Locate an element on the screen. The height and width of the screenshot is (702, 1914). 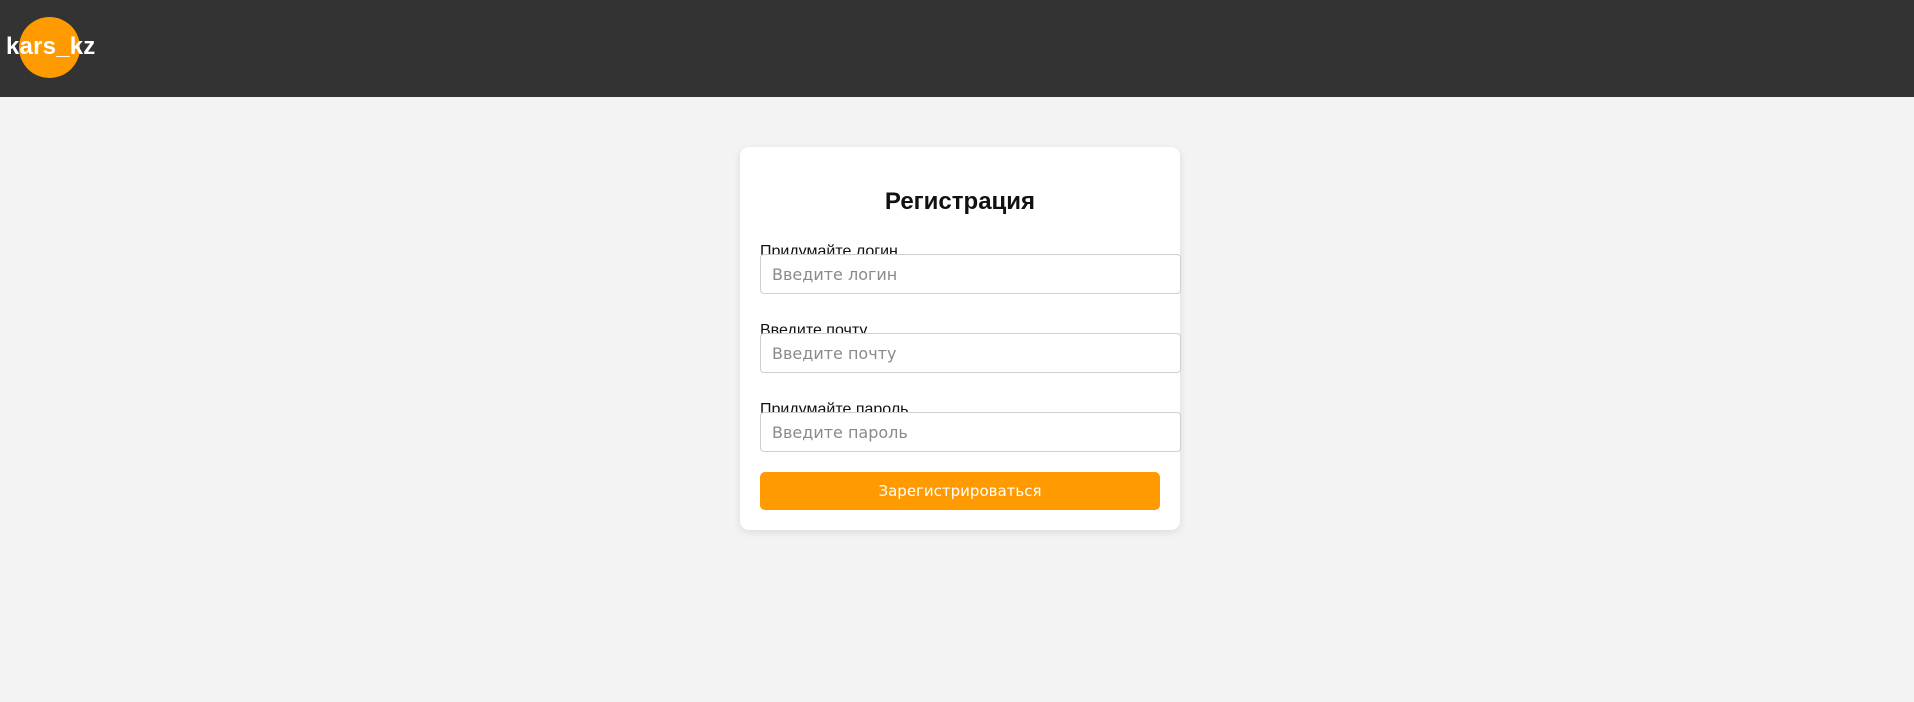
password-input is located at coordinates (970, 432).